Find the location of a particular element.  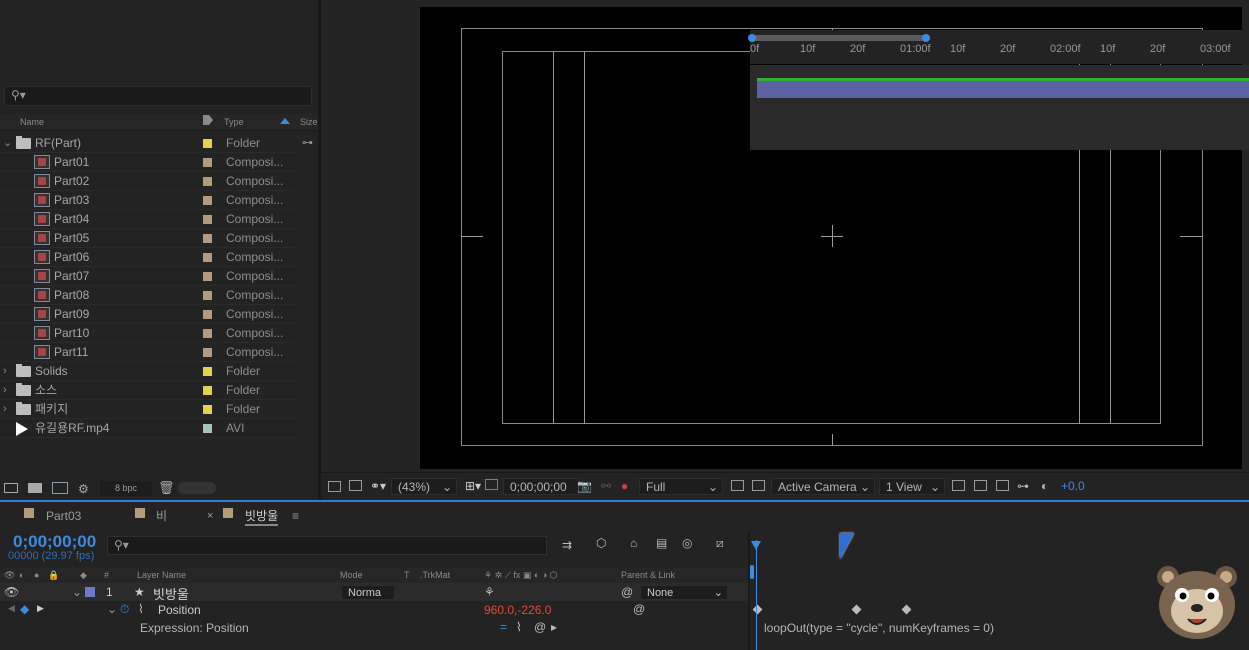

interpret-footage-icon is located at coordinates (11, 488).